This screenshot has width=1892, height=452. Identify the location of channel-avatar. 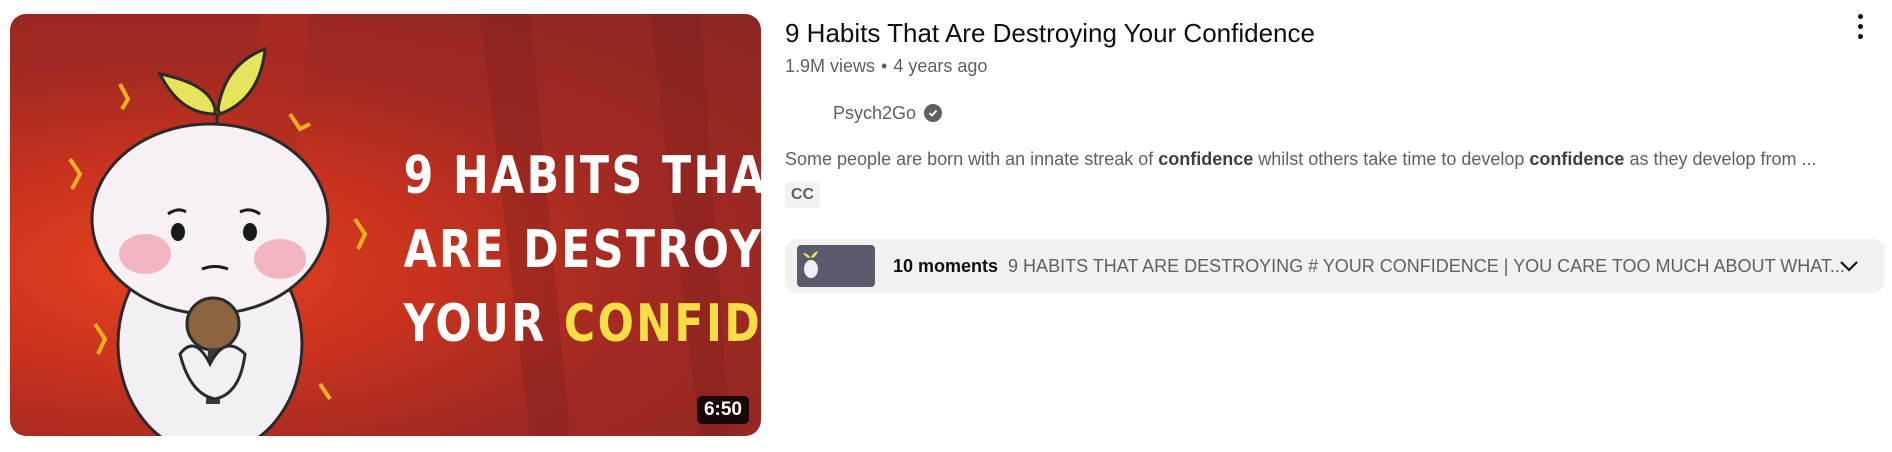
(803, 113).